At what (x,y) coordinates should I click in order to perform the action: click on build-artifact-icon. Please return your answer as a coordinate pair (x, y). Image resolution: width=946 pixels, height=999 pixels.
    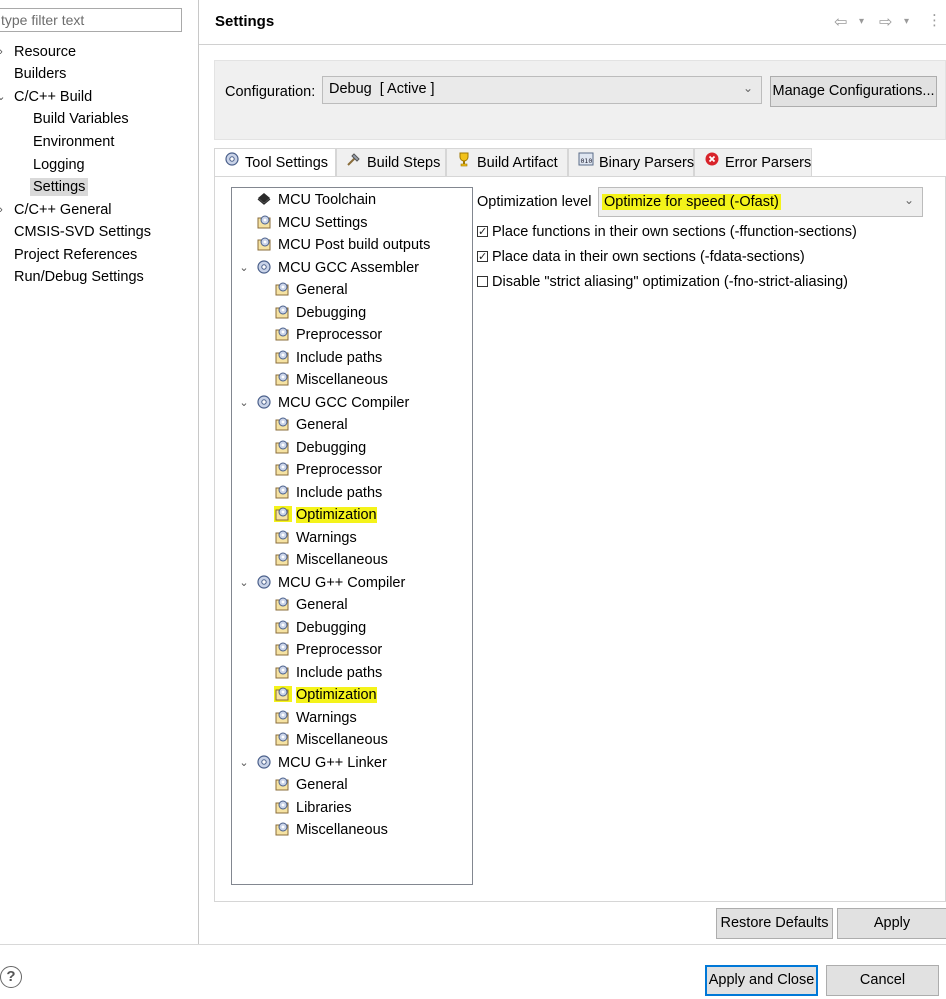
    Looking at the image, I should click on (464, 163).